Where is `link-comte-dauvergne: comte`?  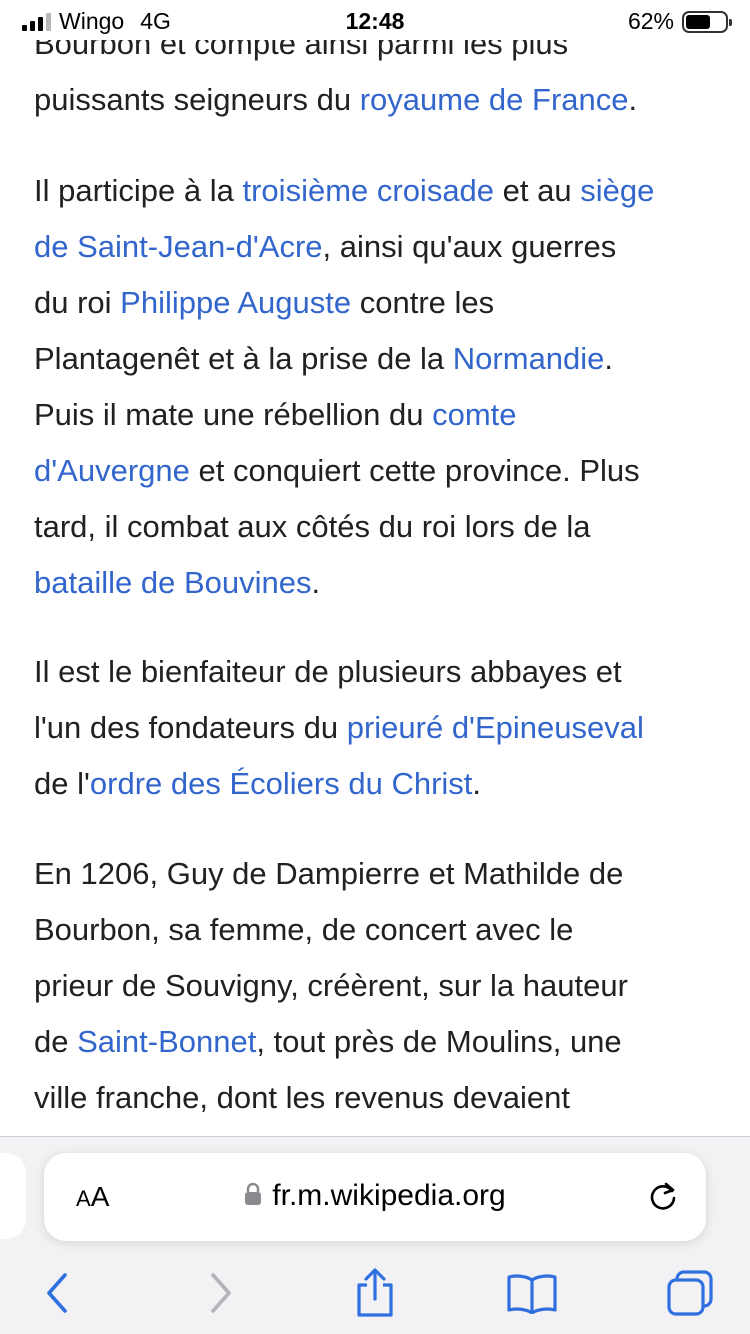 link-comte-dauvergne: comte is located at coordinates (474, 414).